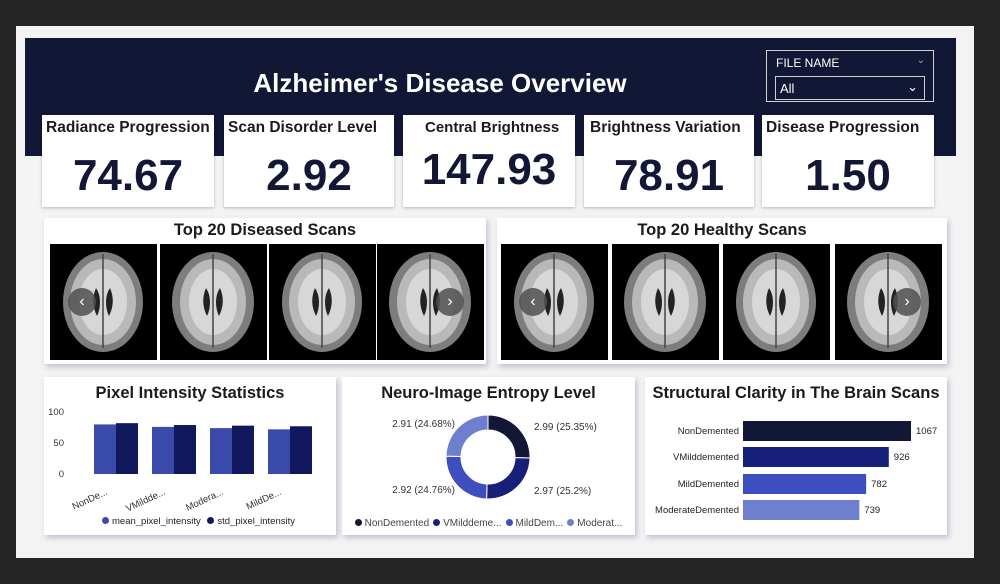 Image resolution: width=1000 pixels, height=584 pixels. What do you see at coordinates (697, 510) in the screenshot?
I see `category-label: ModerateDemented` at bounding box center [697, 510].